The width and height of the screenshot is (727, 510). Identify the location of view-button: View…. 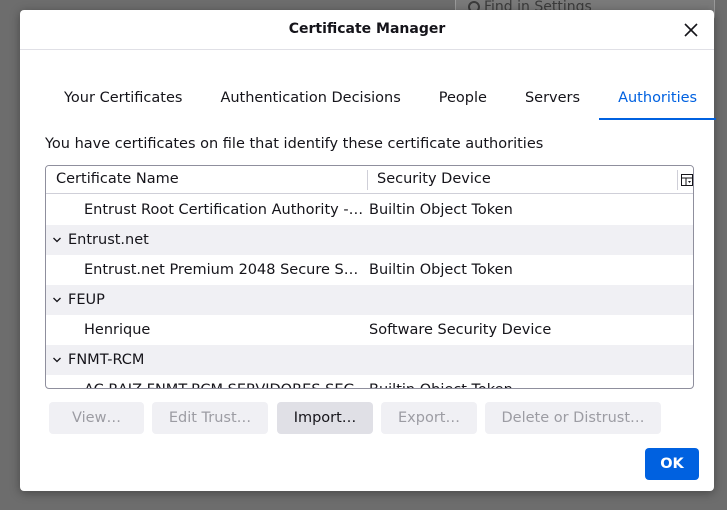
(96, 418).